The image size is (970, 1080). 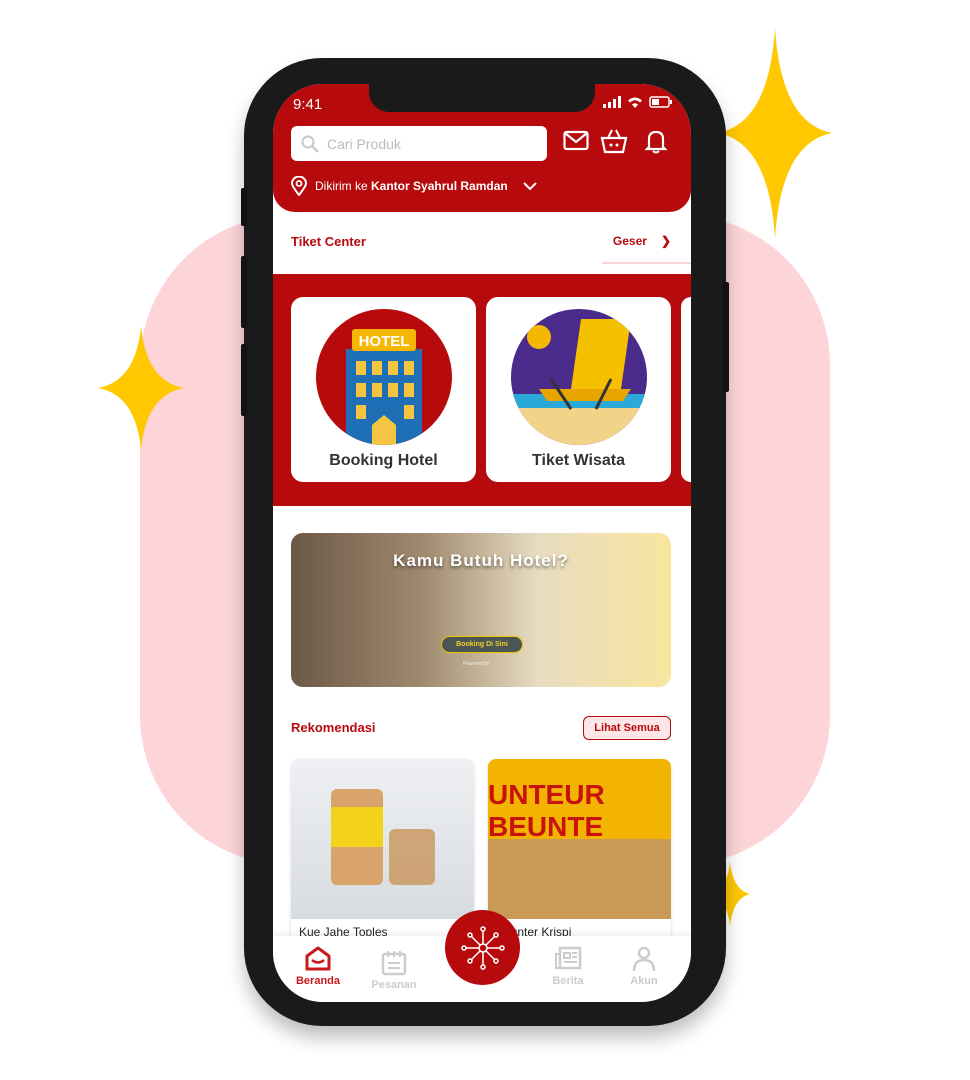 I want to click on see-all-button: Lihat Semua, so click(x=627, y=728).